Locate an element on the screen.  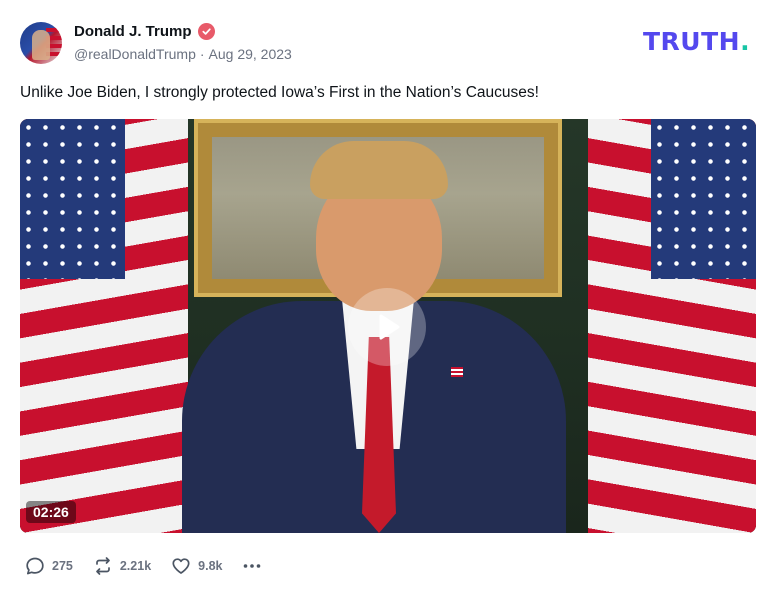
play-button is located at coordinates (387, 327).